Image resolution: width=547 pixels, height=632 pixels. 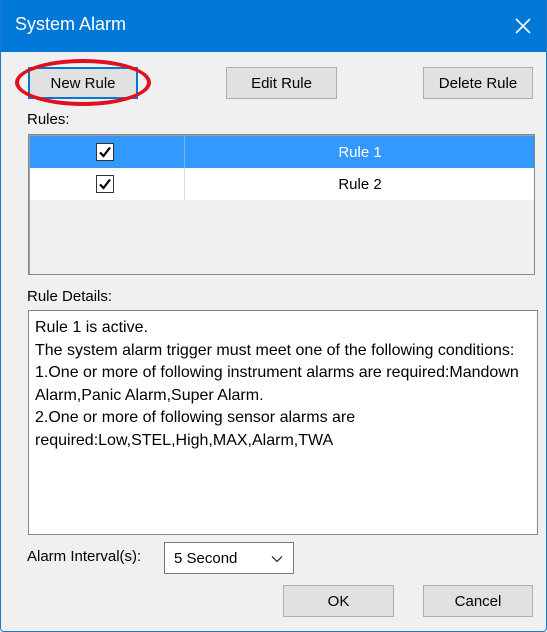 What do you see at coordinates (282, 152) in the screenshot?
I see `rule-row-1: Rule 1` at bounding box center [282, 152].